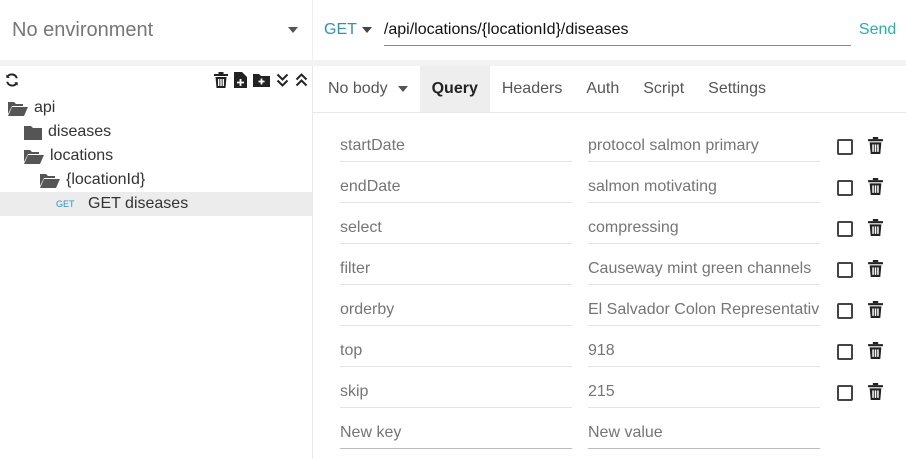  What do you see at coordinates (156, 156) in the screenshot?
I see `tree-item-locations: locations` at bounding box center [156, 156].